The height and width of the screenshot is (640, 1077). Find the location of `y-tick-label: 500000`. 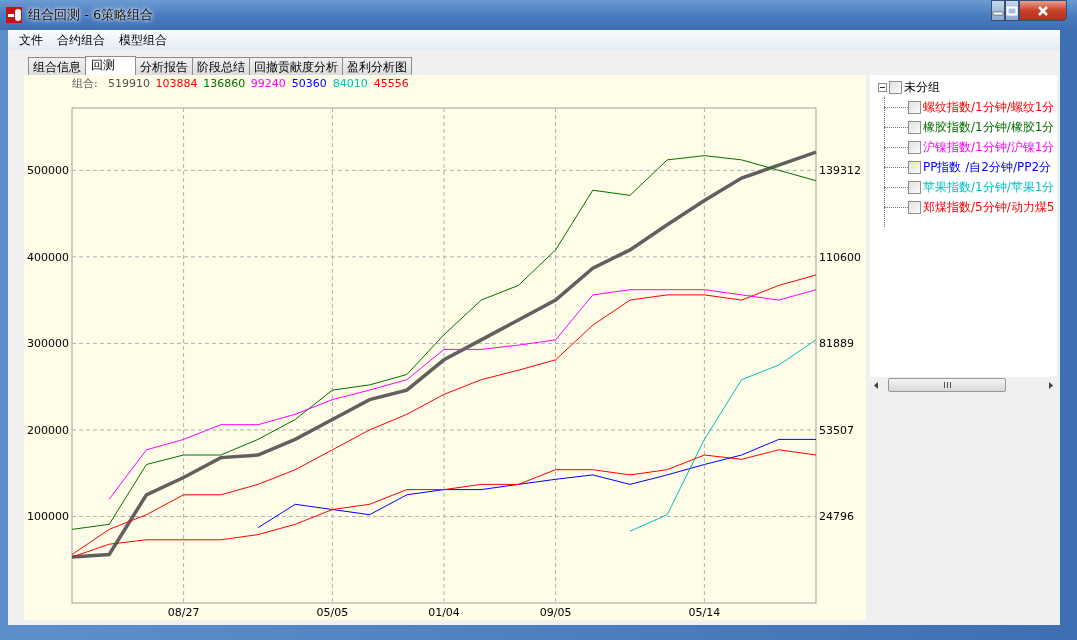

y-tick-label: 500000 is located at coordinates (48, 171).